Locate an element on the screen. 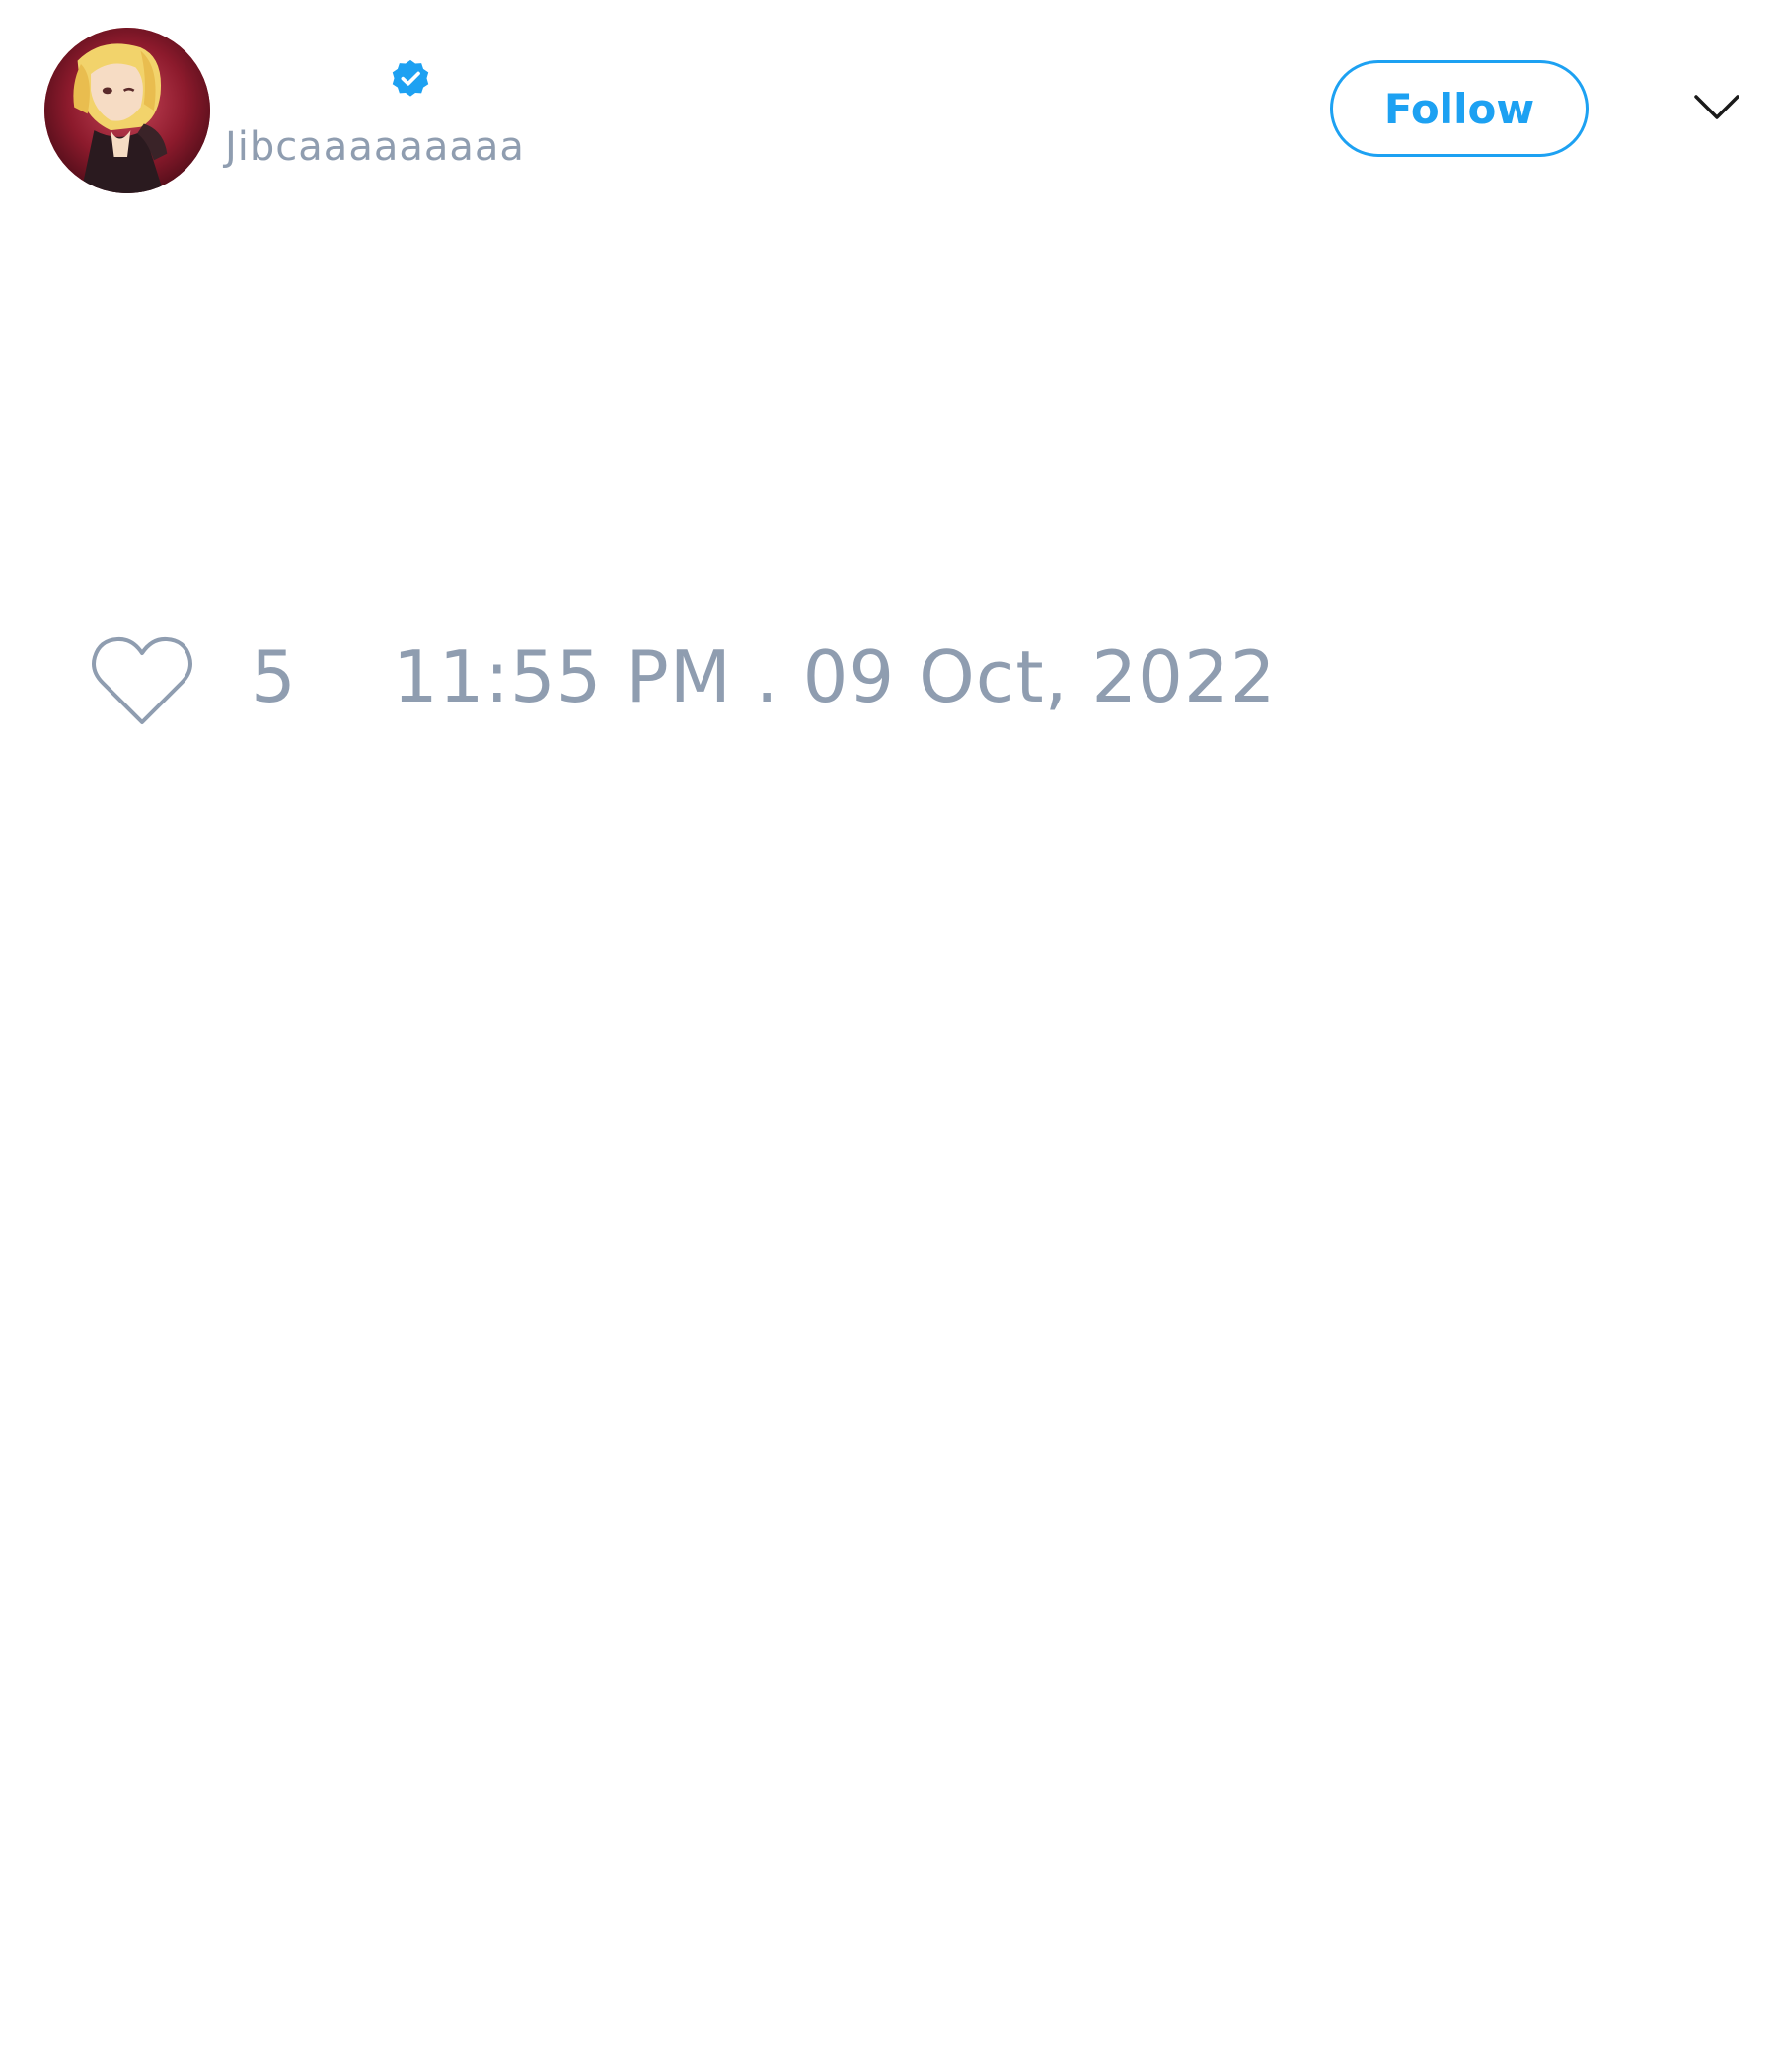 Image resolution: width=1776 pixels, height=2072 pixels. chevron-down-icon is located at coordinates (1717, 108).